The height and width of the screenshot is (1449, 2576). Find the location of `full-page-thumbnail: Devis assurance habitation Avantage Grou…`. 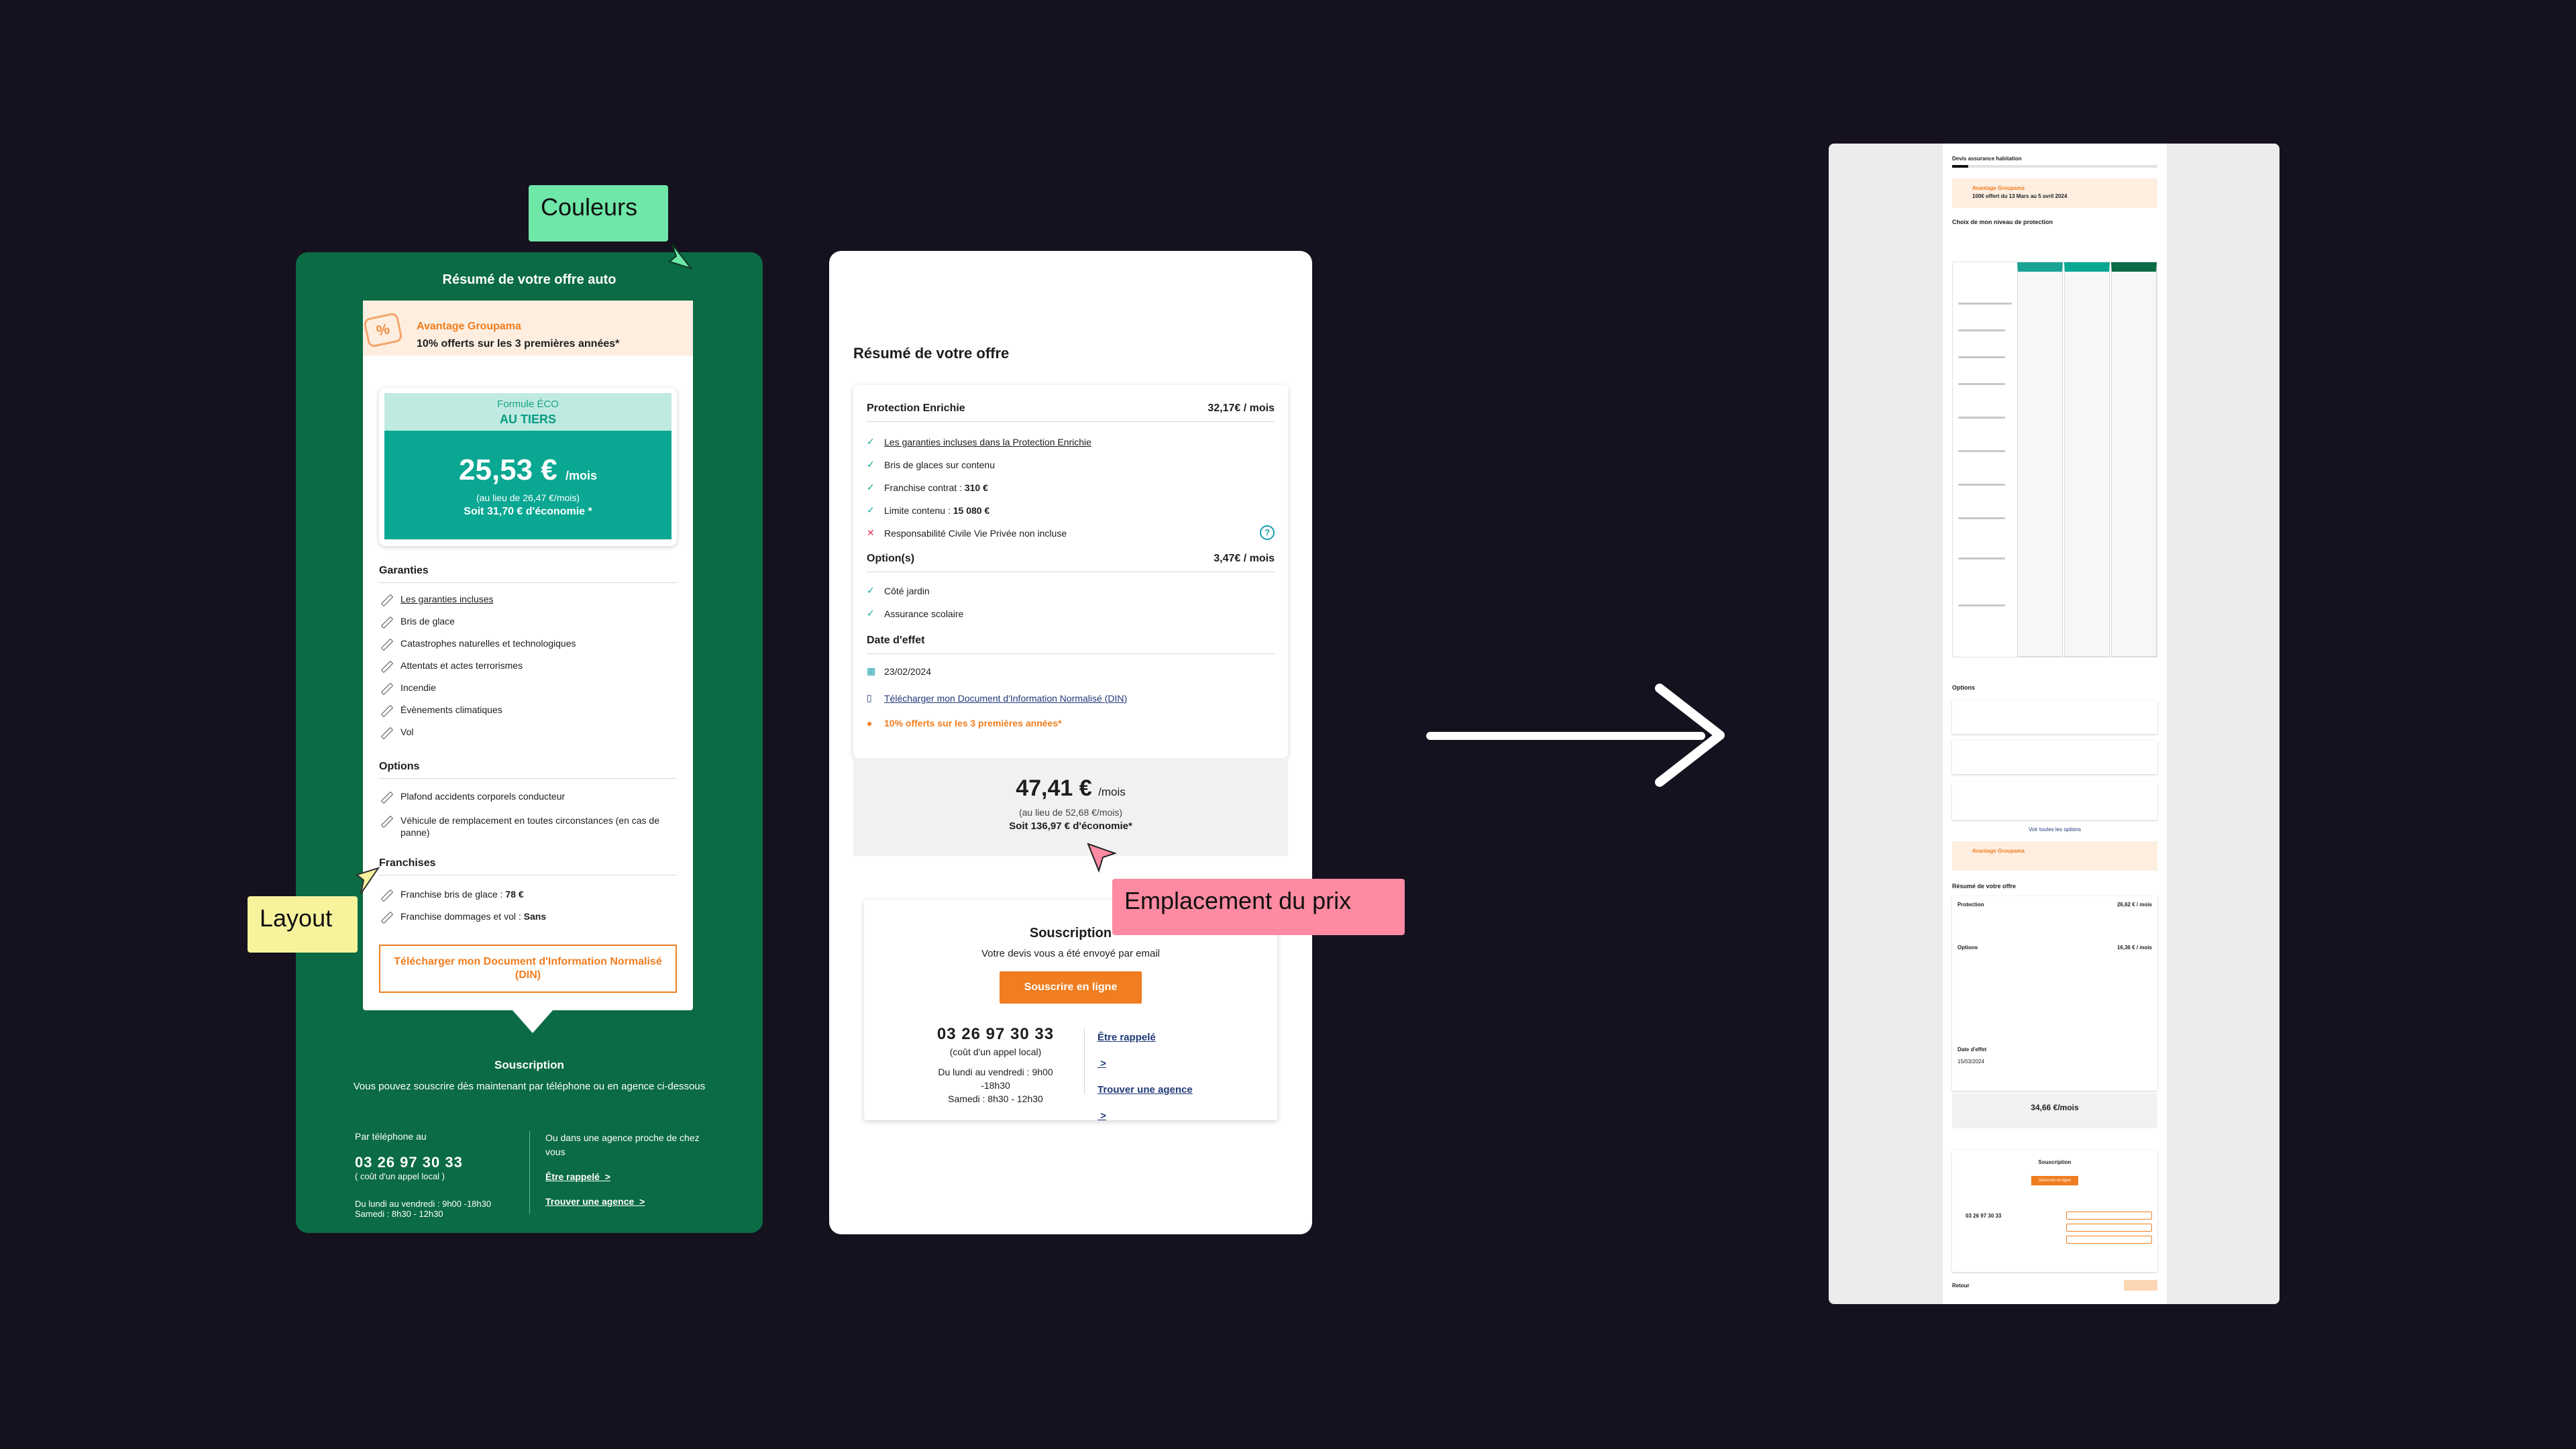

full-page-thumbnail: Devis assurance habitation Avantage Grou… is located at coordinates (2054, 724).